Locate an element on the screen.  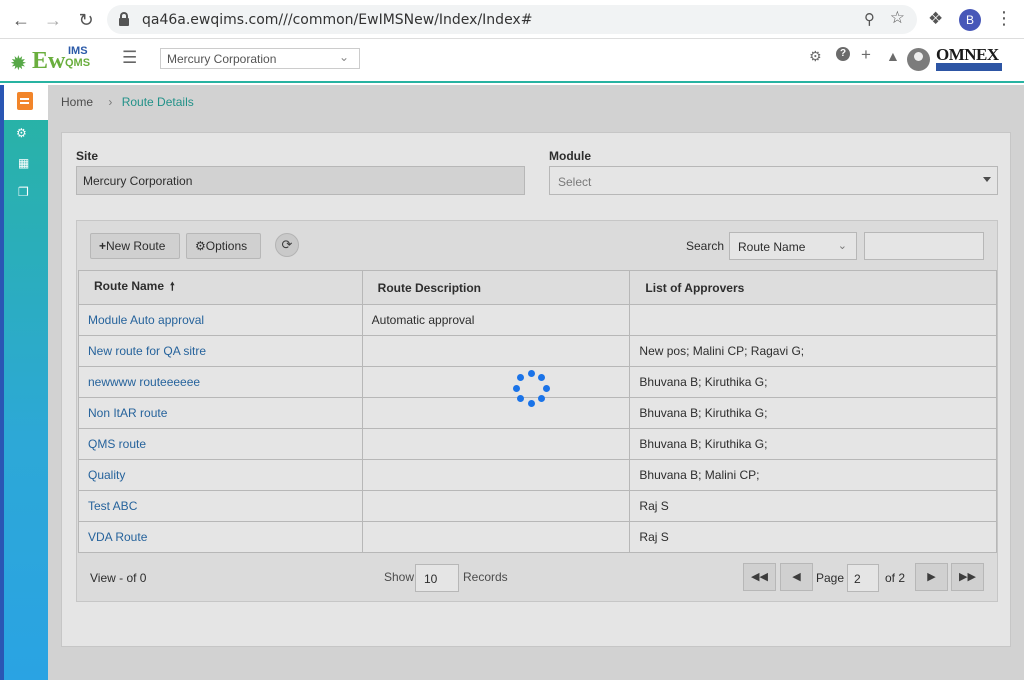
help-icon: ? is located at coordinates (843, 54).